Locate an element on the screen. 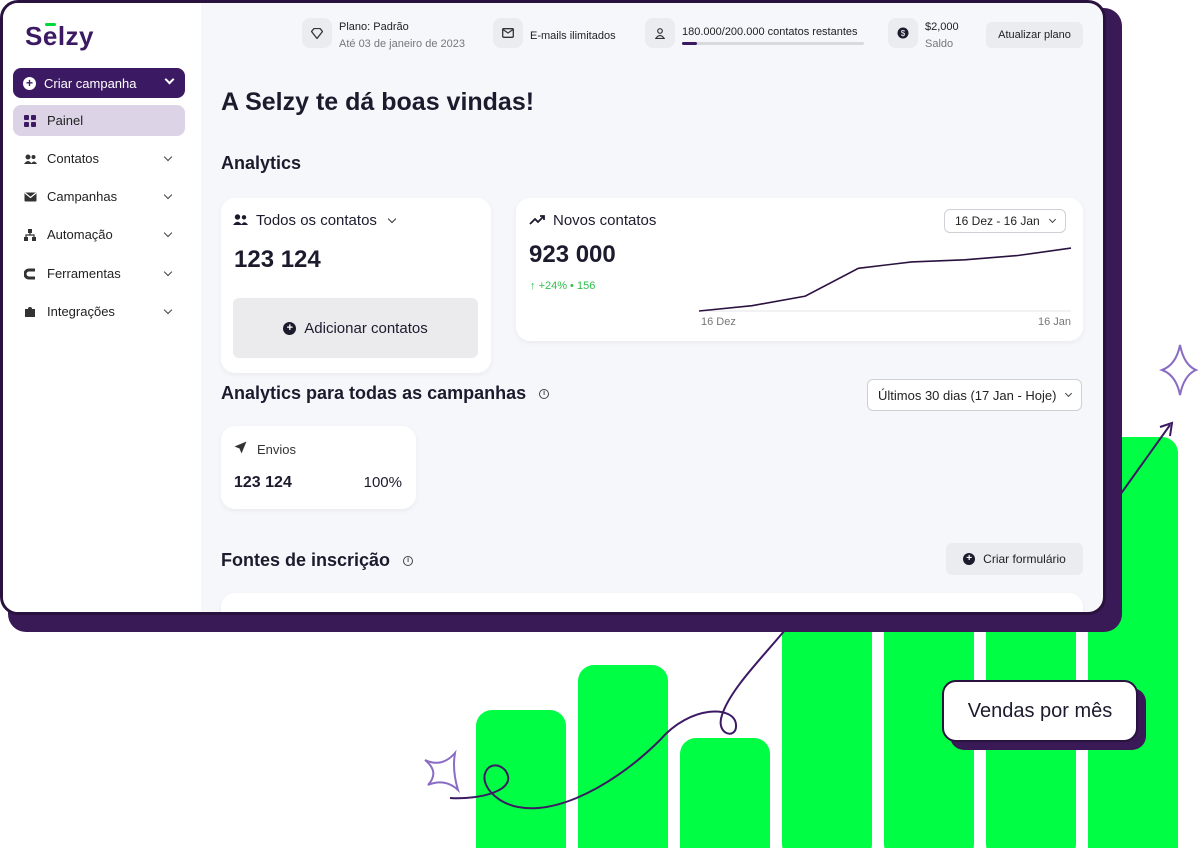 The image size is (1200, 848). envios-card: Envios 123 124 100% is located at coordinates (318, 467).